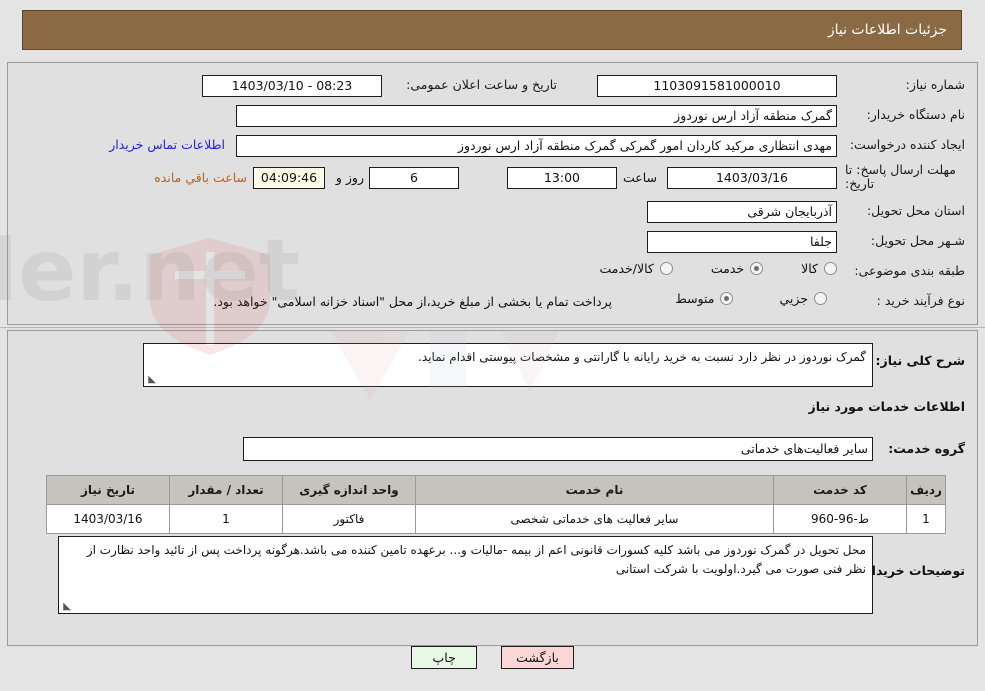 This screenshot has height=691, width=985. I want to click on process-option-label: متوسط, so click(695, 298).